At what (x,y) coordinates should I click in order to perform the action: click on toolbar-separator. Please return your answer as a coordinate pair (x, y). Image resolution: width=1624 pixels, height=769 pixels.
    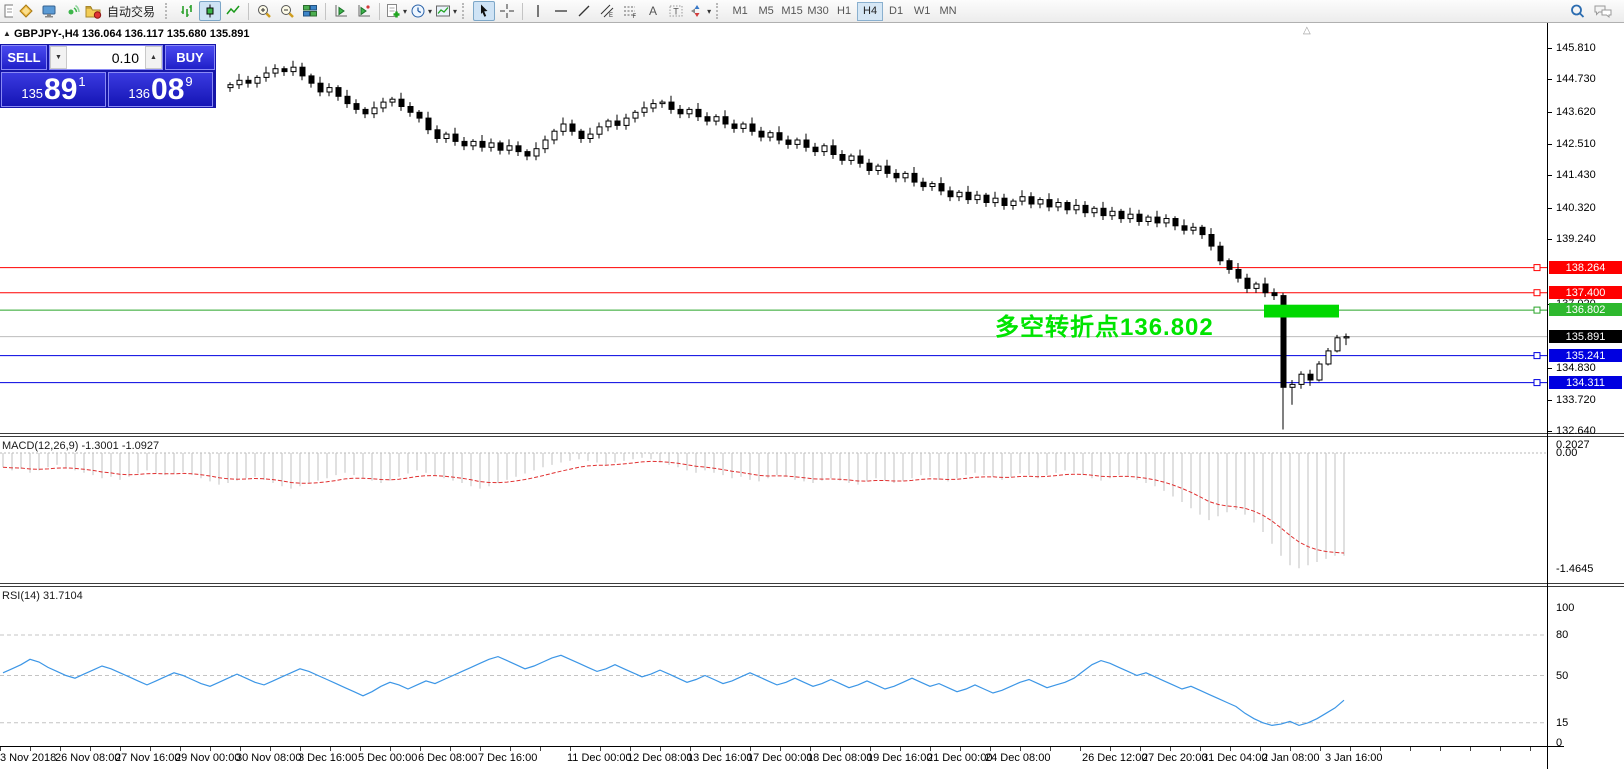
    Looking at the image, I should click on (249, 11).